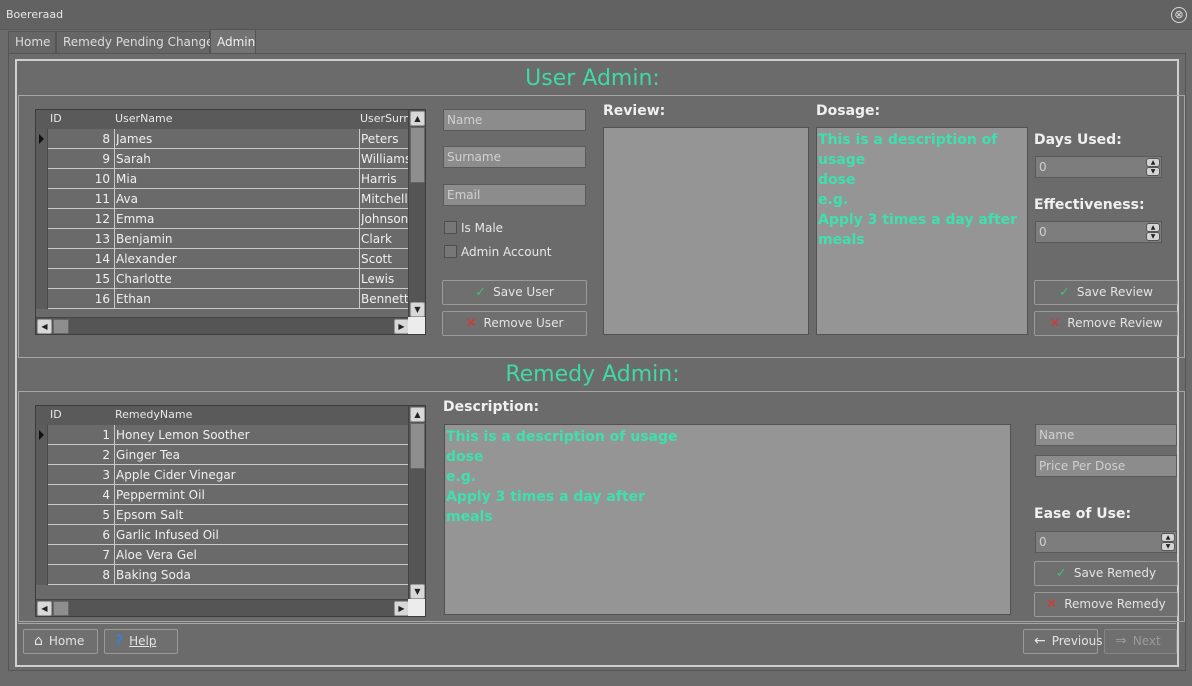  Describe the element at coordinates (1140, 641) in the screenshot. I see `next-button: ⇒ Next` at that location.